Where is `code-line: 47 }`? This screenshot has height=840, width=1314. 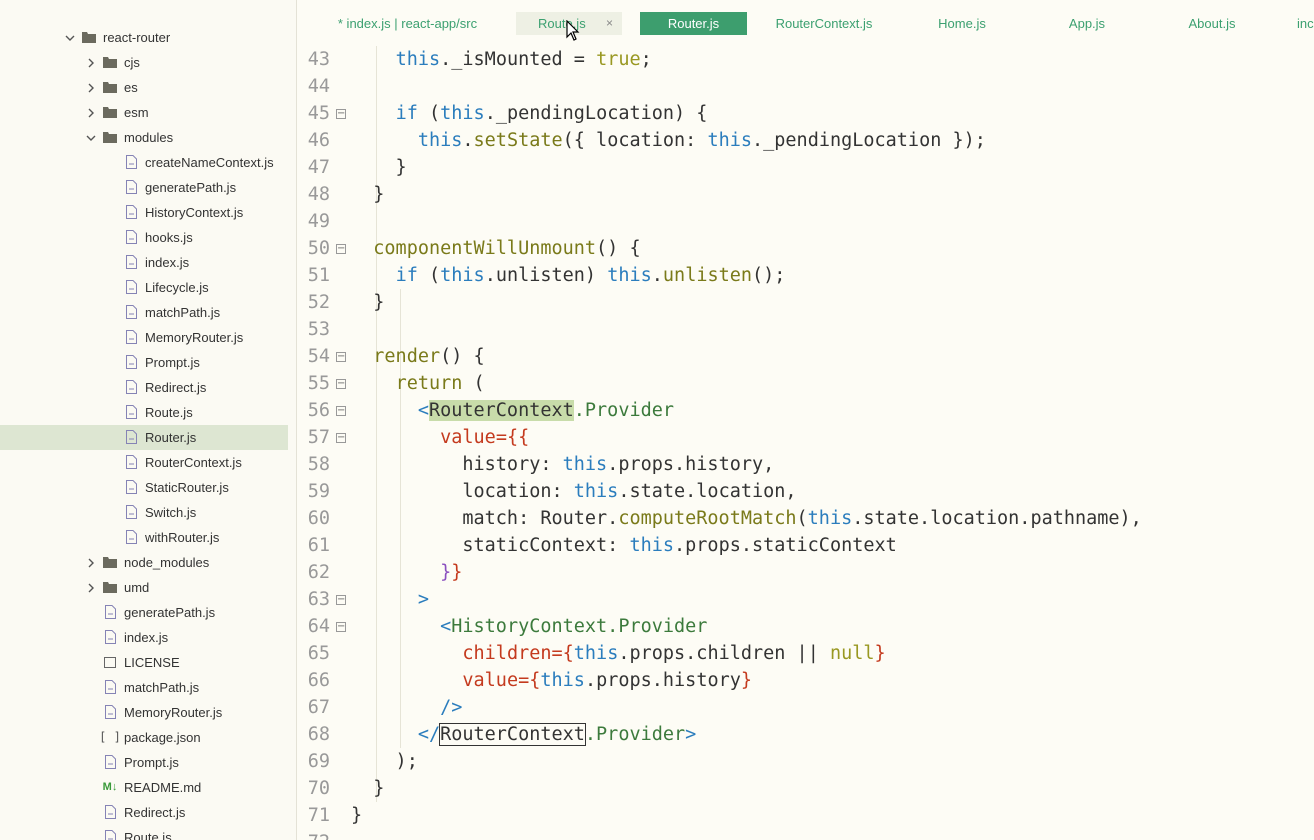 code-line: 47 } is located at coordinates (805, 167).